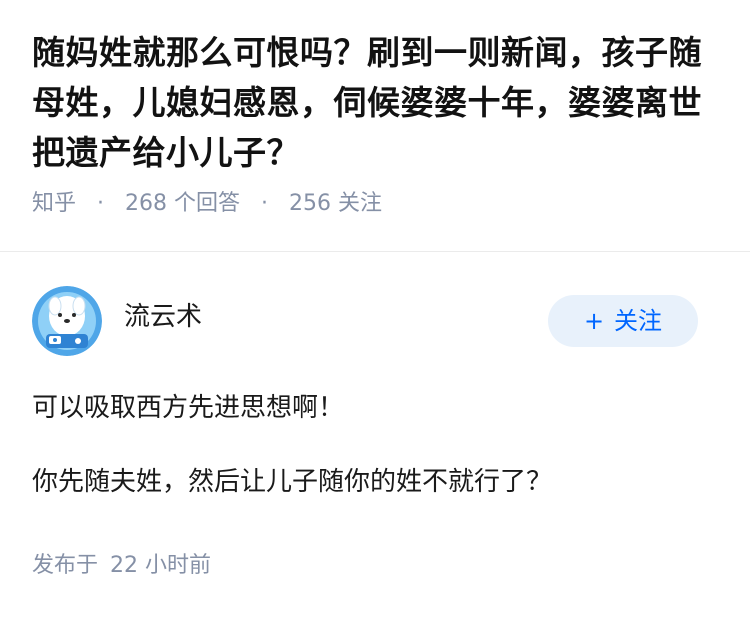 This screenshot has width=750, height=618. What do you see at coordinates (292, 482) in the screenshot?
I see `answer-paragraph: 你先随夫姓，然后让儿子随你的姓不就行了？` at bounding box center [292, 482].